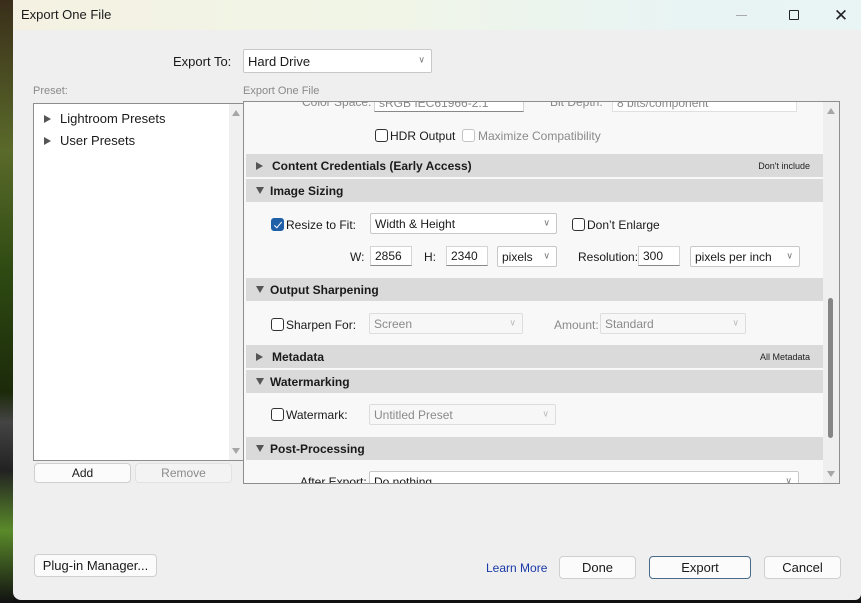  What do you see at coordinates (337, 61) in the screenshot?
I see `export-to-select: Hard Drive ∨` at bounding box center [337, 61].